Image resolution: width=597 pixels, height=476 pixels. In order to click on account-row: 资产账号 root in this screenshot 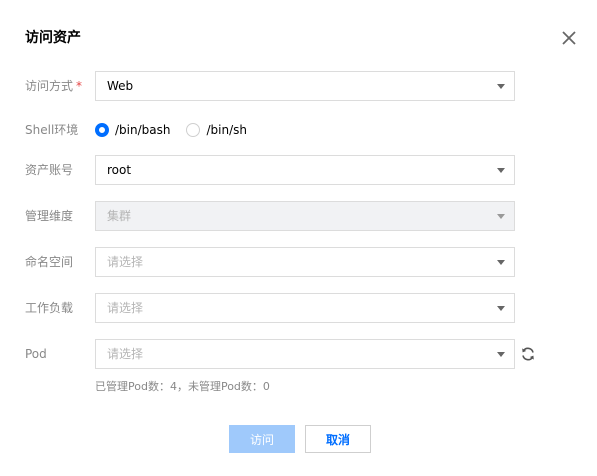, I will do `click(298, 170)`.